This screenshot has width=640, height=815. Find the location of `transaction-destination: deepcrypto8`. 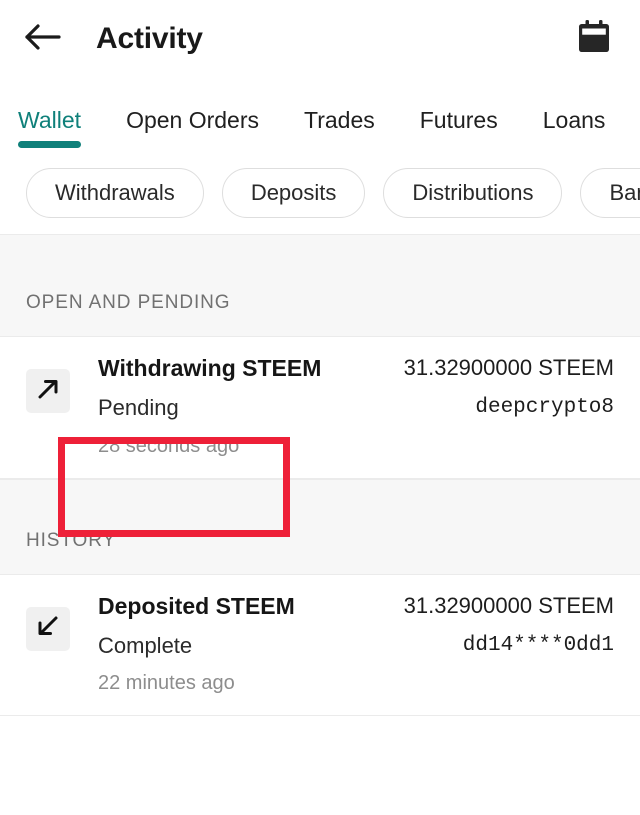

transaction-destination: deepcrypto8 is located at coordinates (544, 408).